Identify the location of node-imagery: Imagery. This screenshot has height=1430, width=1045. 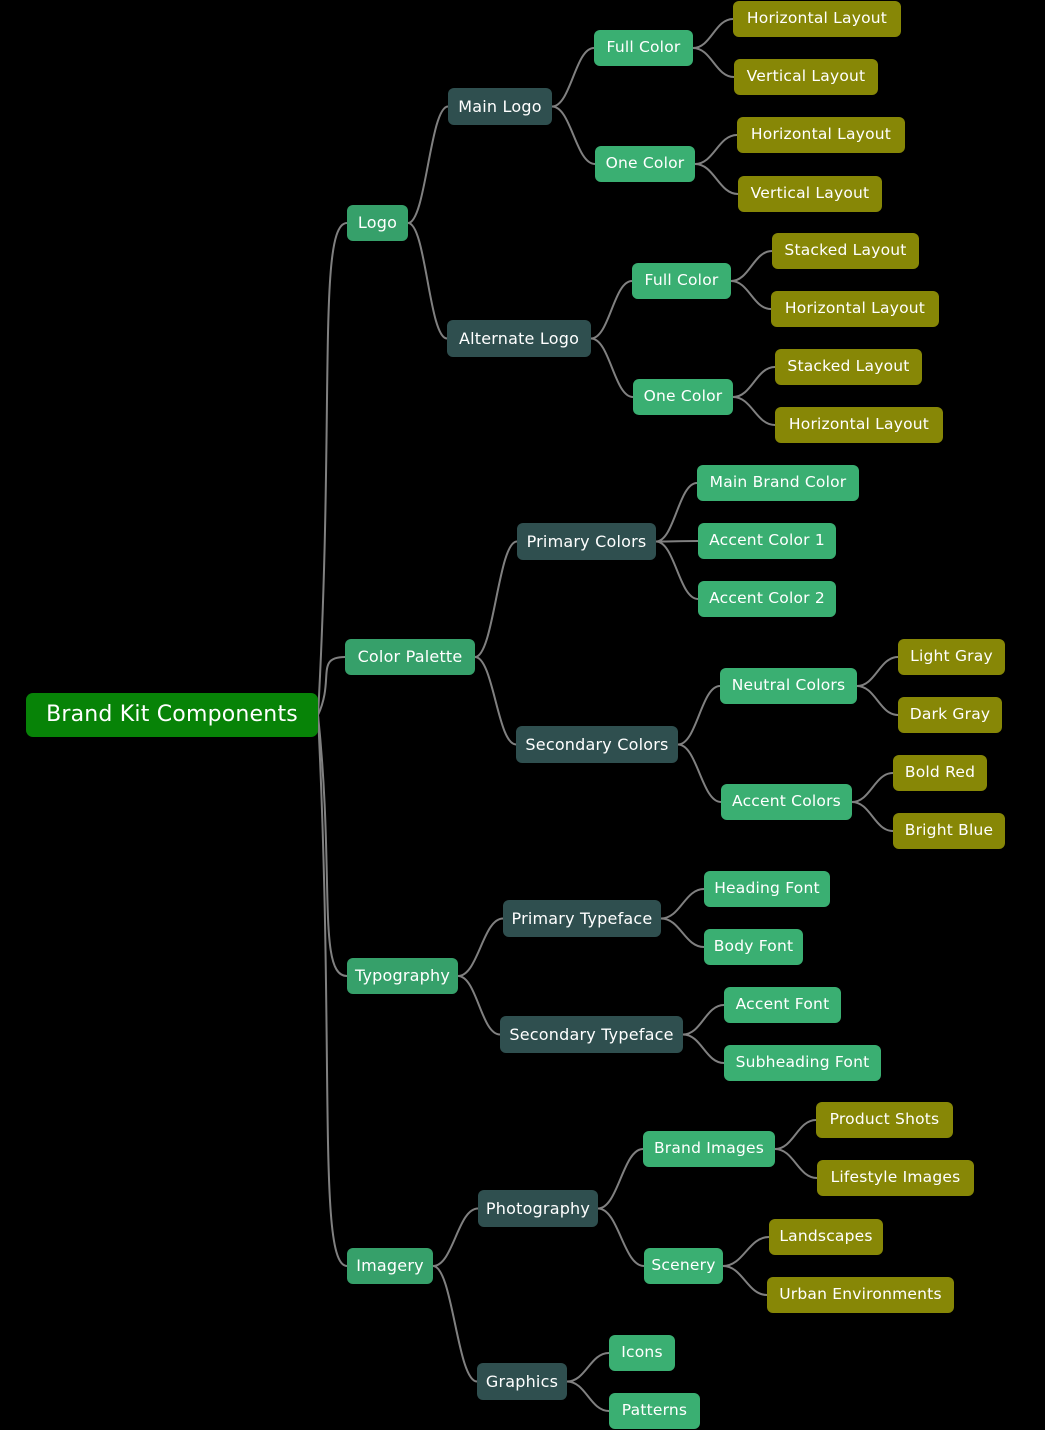
(390, 1266).